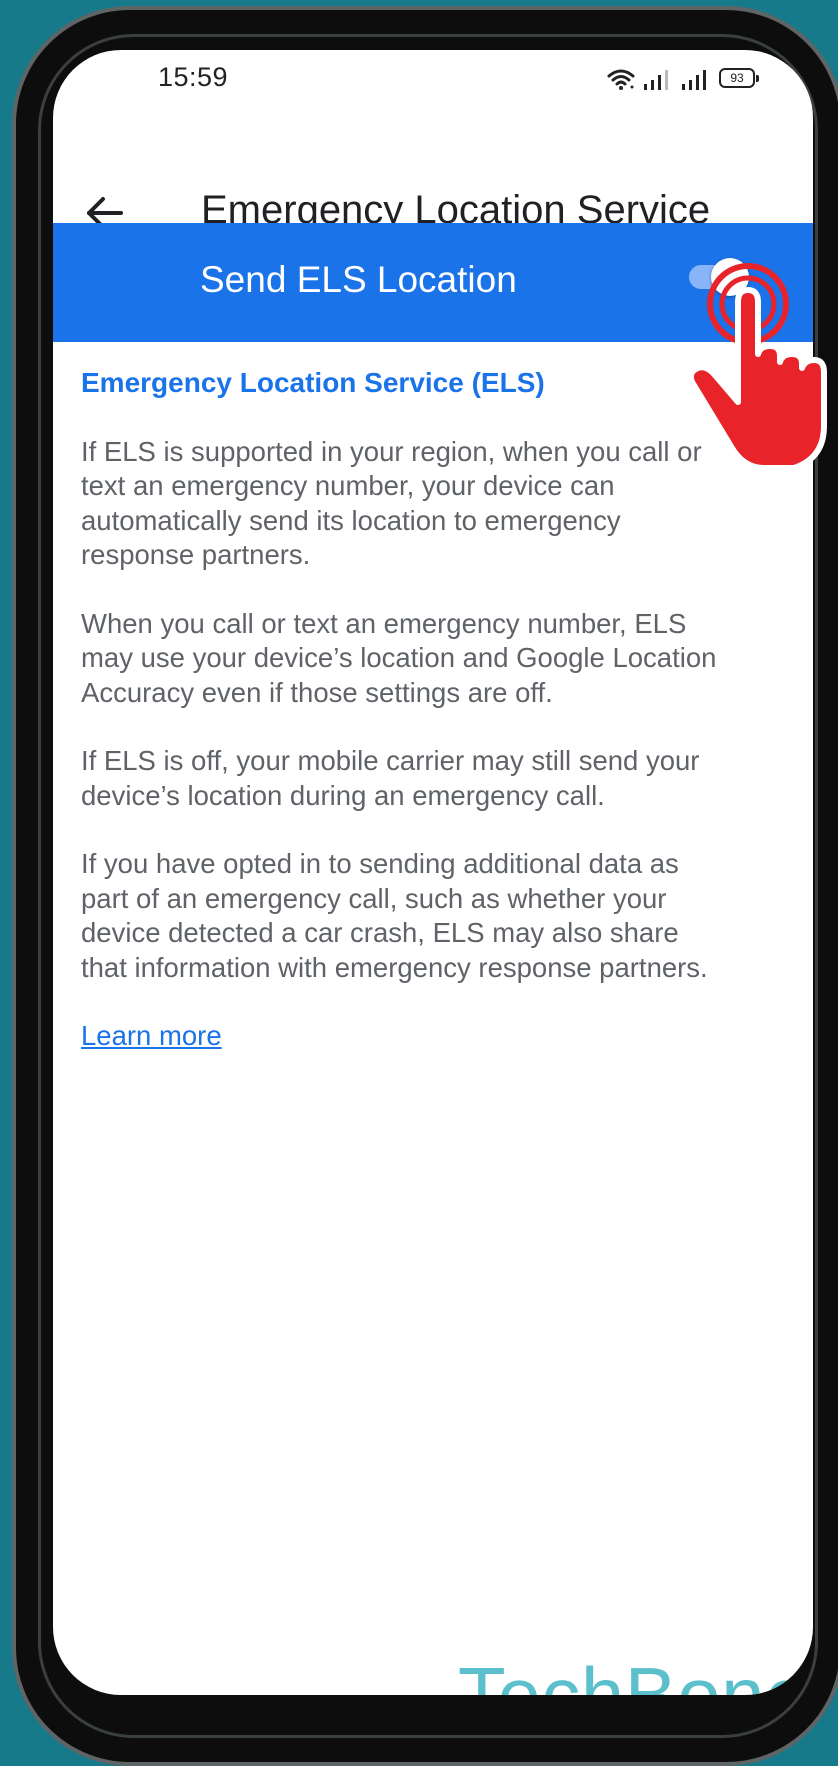 The image size is (838, 1766). I want to click on hand-pointer-icon, so click(758, 367).